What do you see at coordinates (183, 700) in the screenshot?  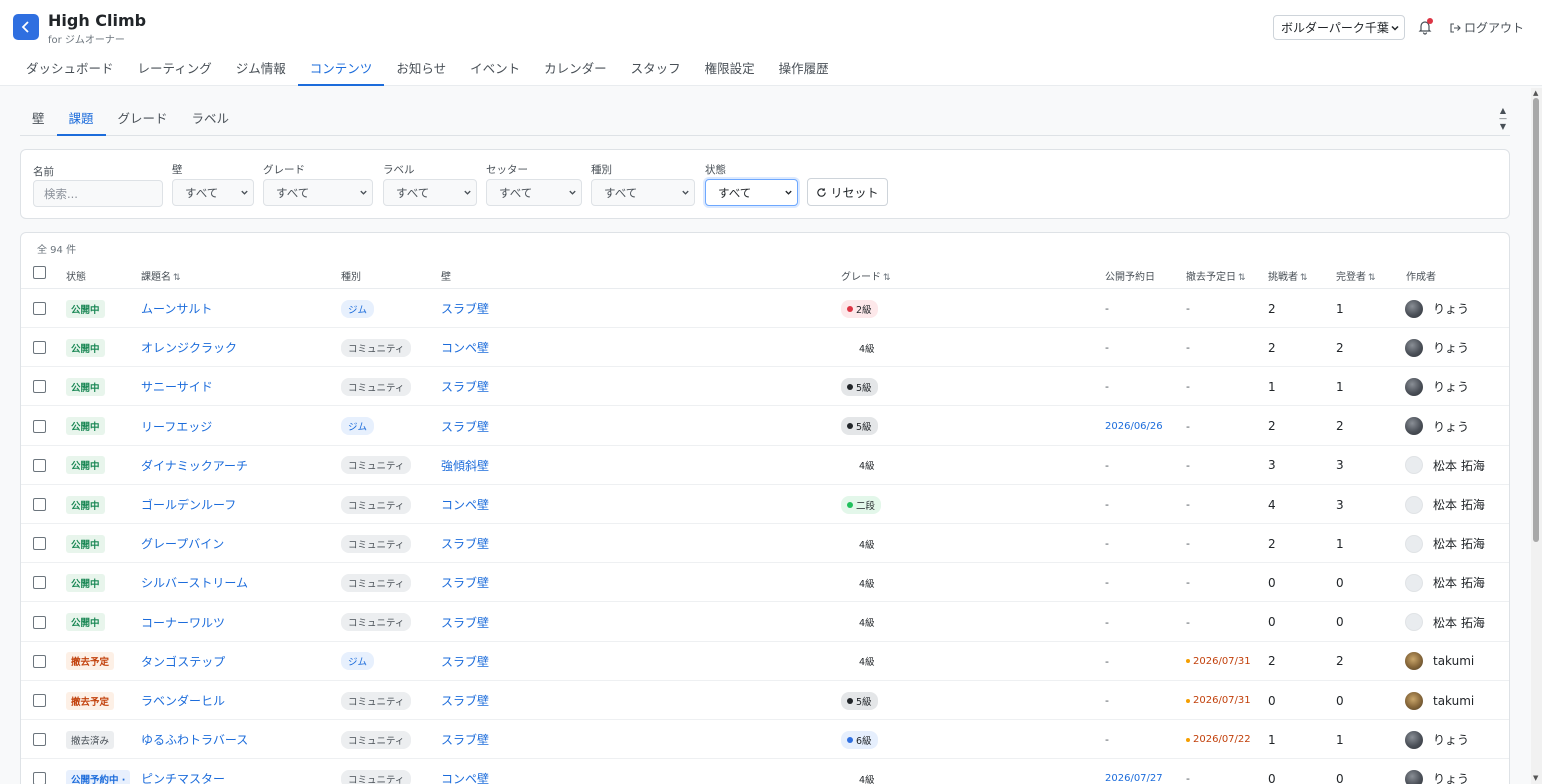 I see `problem-name-link: ラベンダーヒル` at bounding box center [183, 700].